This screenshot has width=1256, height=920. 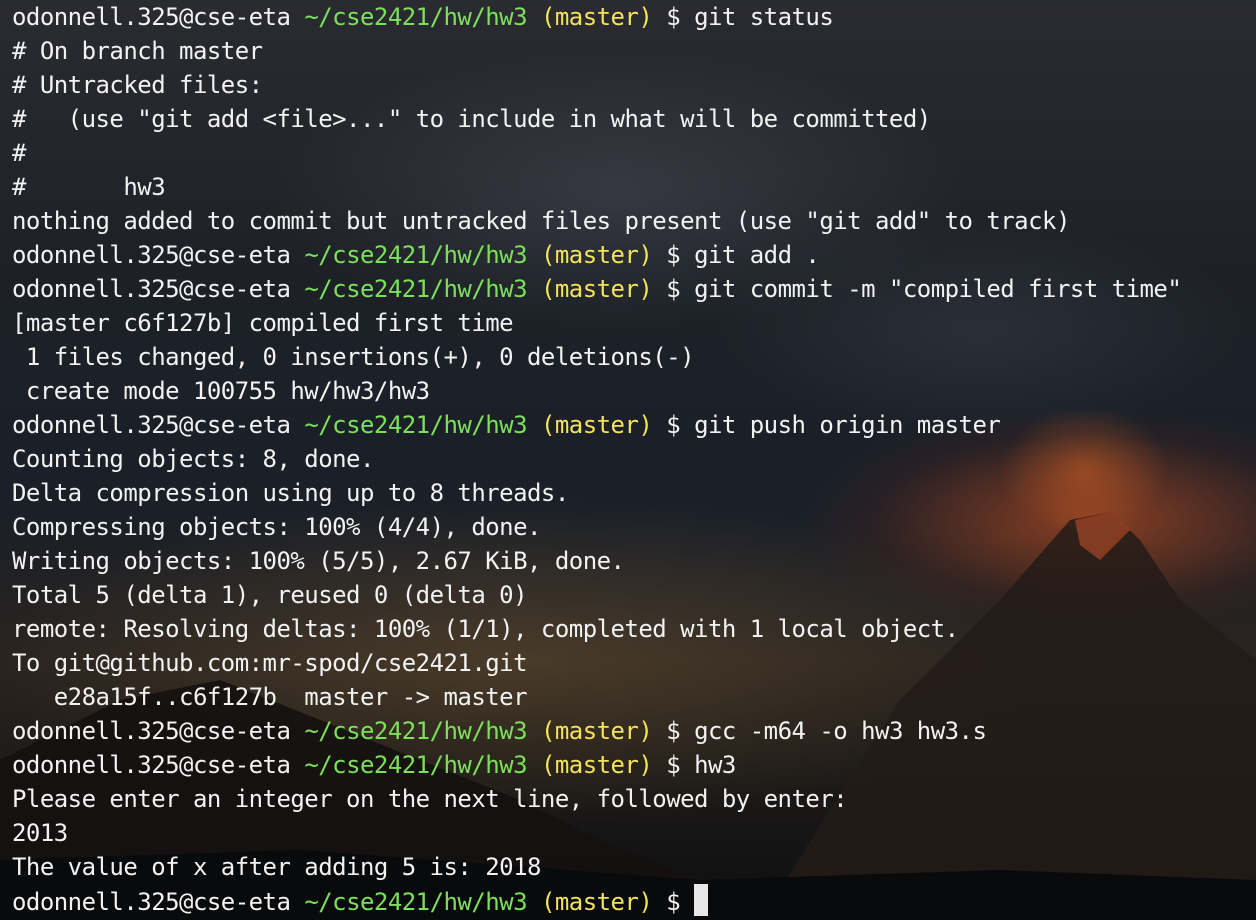 What do you see at coordinates (840, 731) in the screenshot?
I see `command-text: gcc -m64 -o hw3 hw3.s` at bounding box center [840, 731].